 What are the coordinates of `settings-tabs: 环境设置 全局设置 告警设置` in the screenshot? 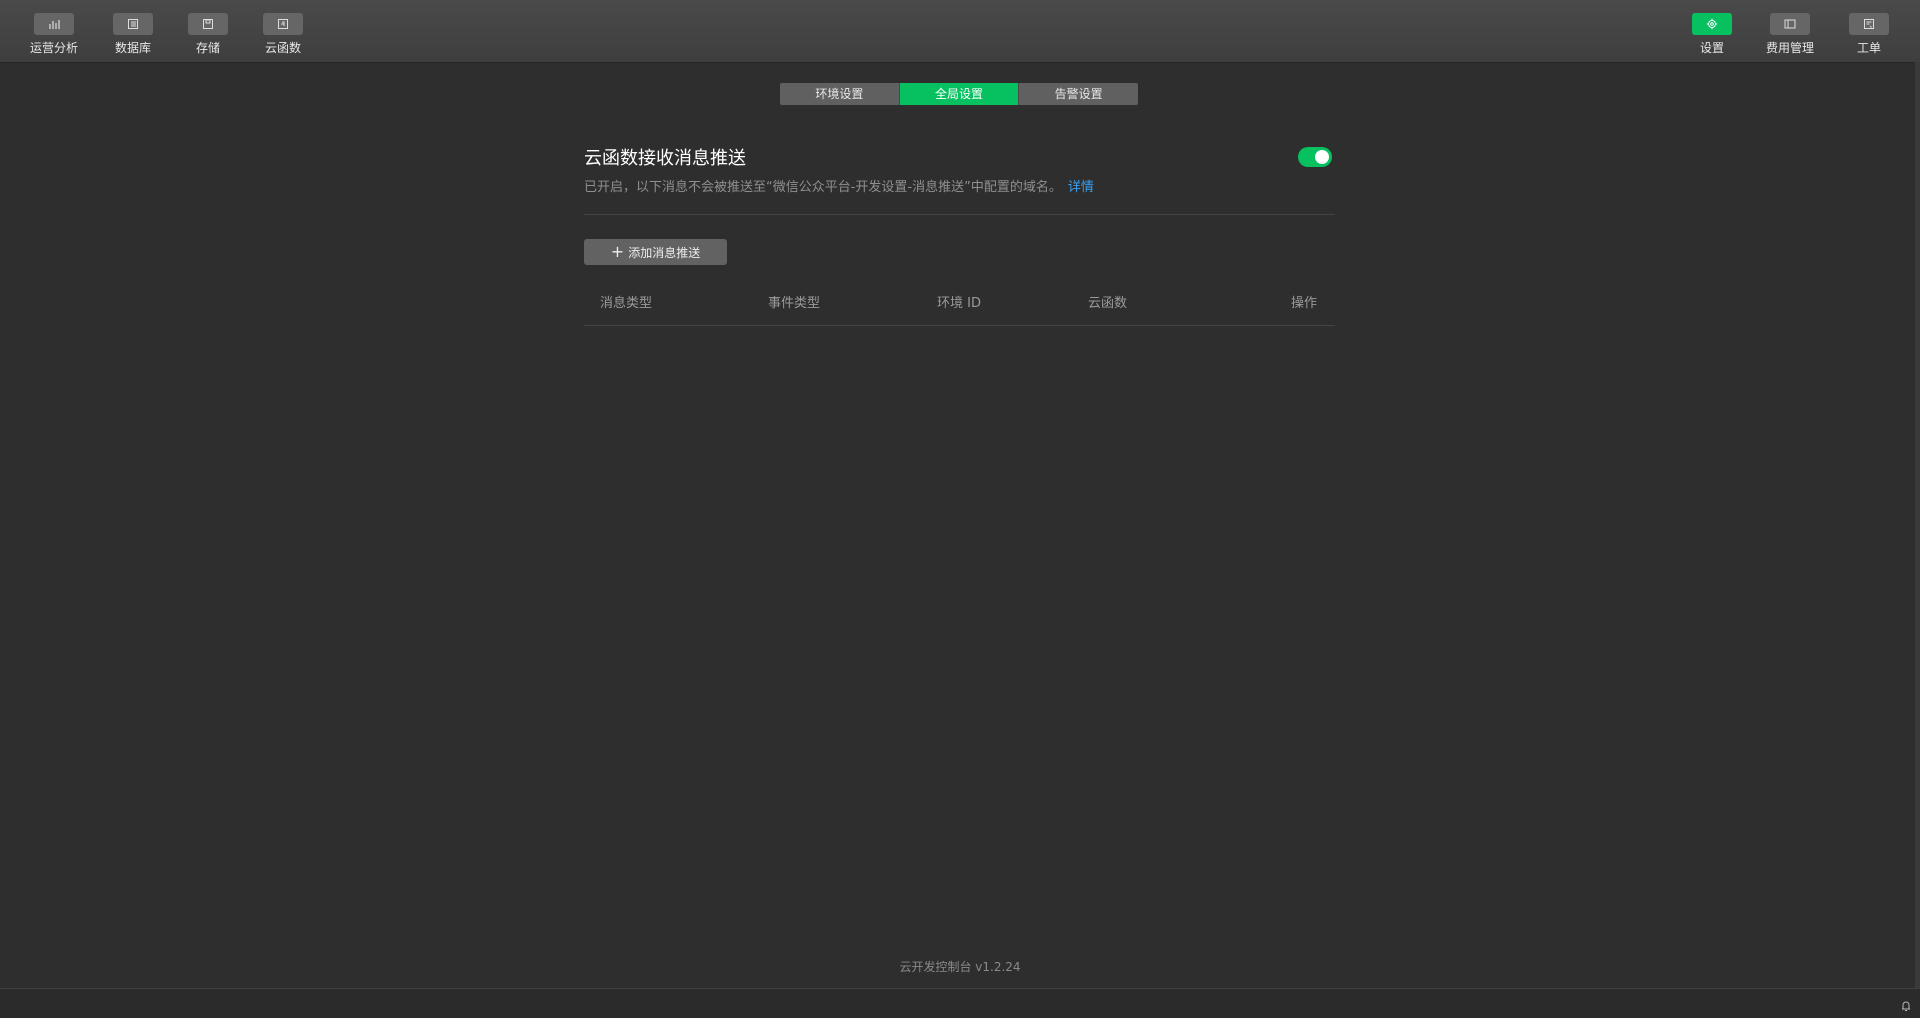 It's located at (959, 94).